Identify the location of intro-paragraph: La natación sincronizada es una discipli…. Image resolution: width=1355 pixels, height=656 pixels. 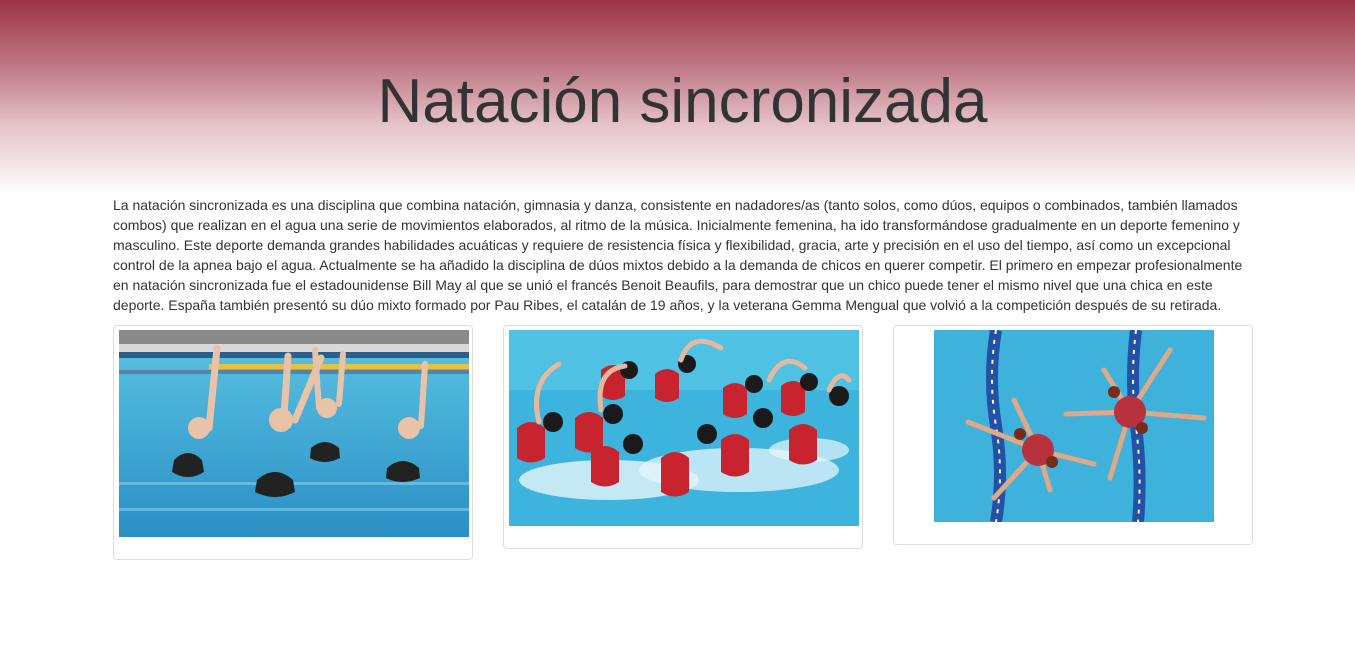
(678, 255).